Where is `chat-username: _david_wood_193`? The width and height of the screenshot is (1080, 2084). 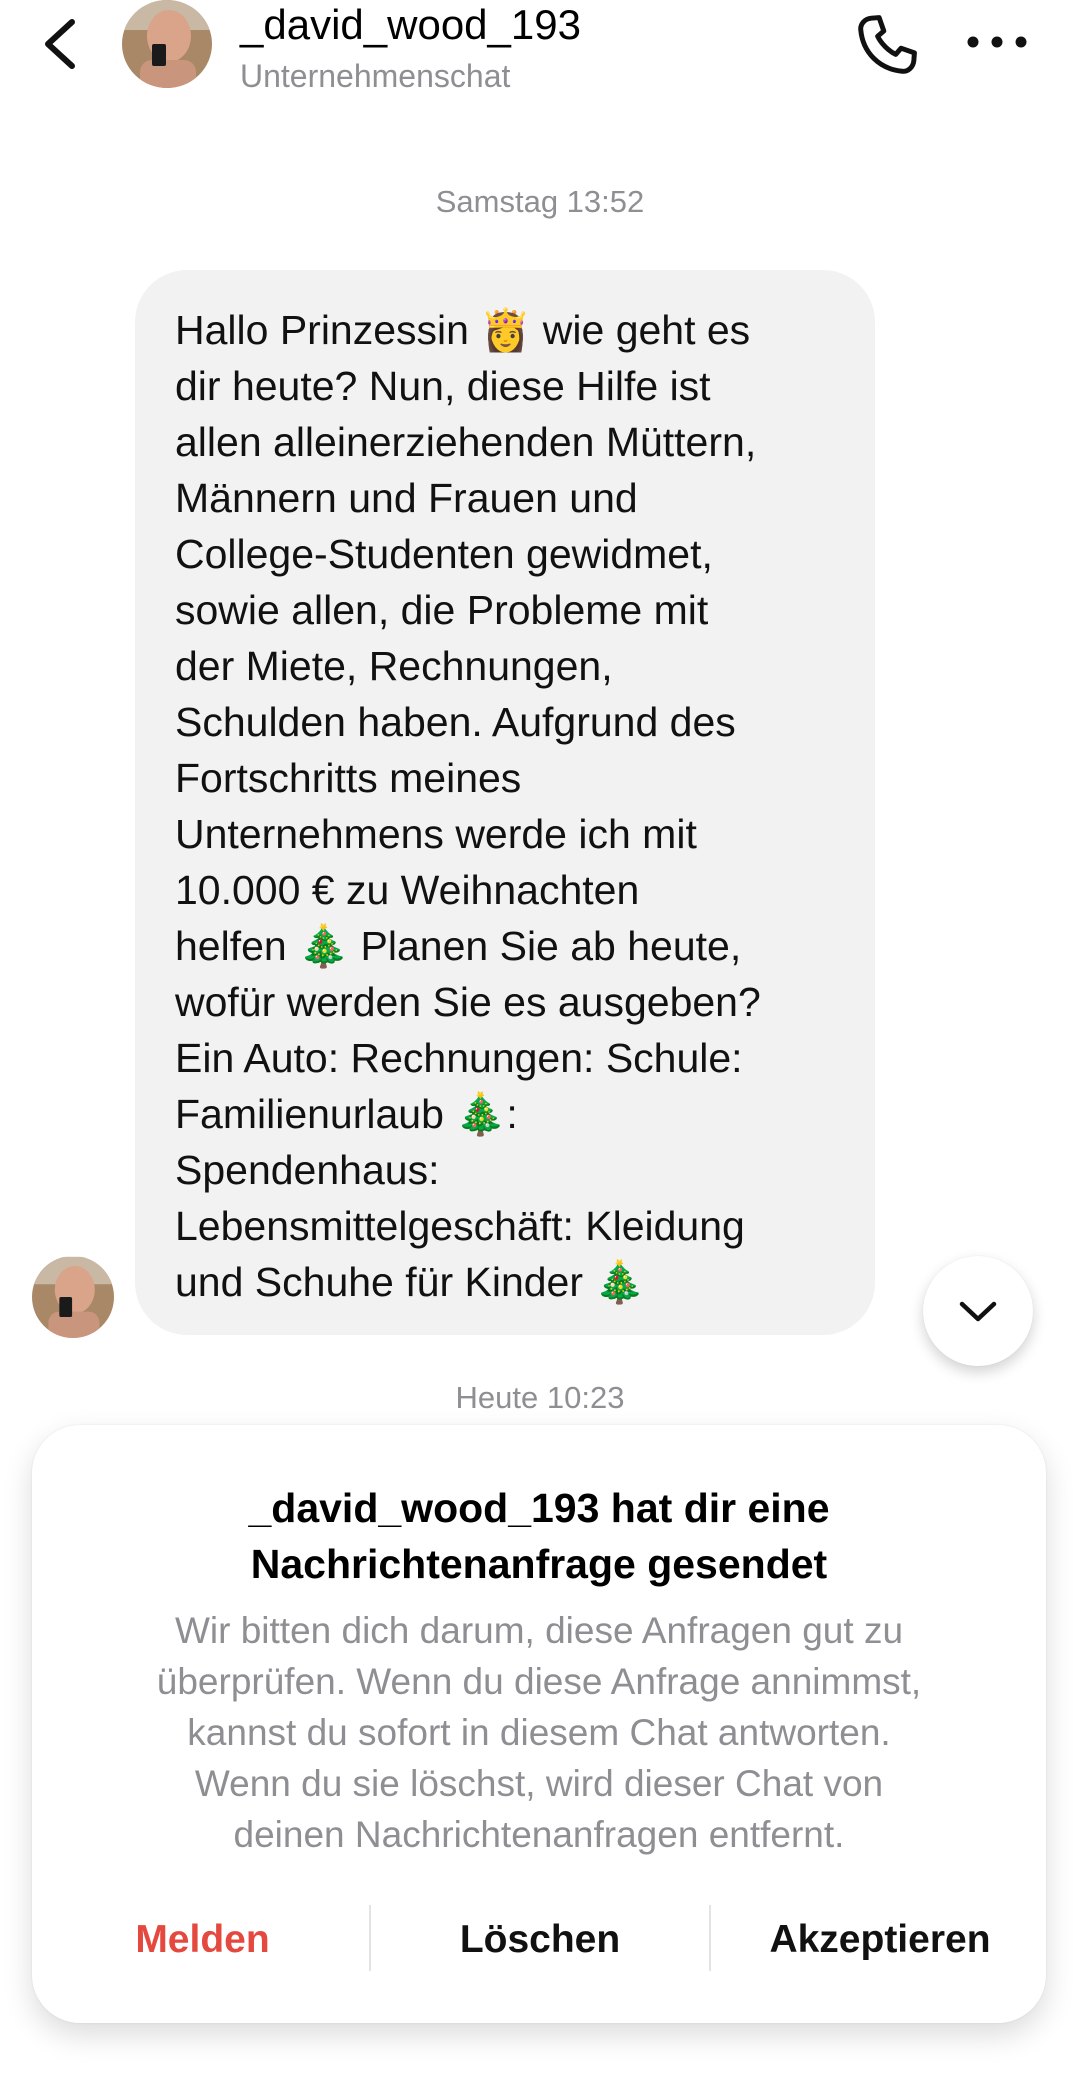
chat-username: _david_wood_193 is located at coordinates (410, 25).